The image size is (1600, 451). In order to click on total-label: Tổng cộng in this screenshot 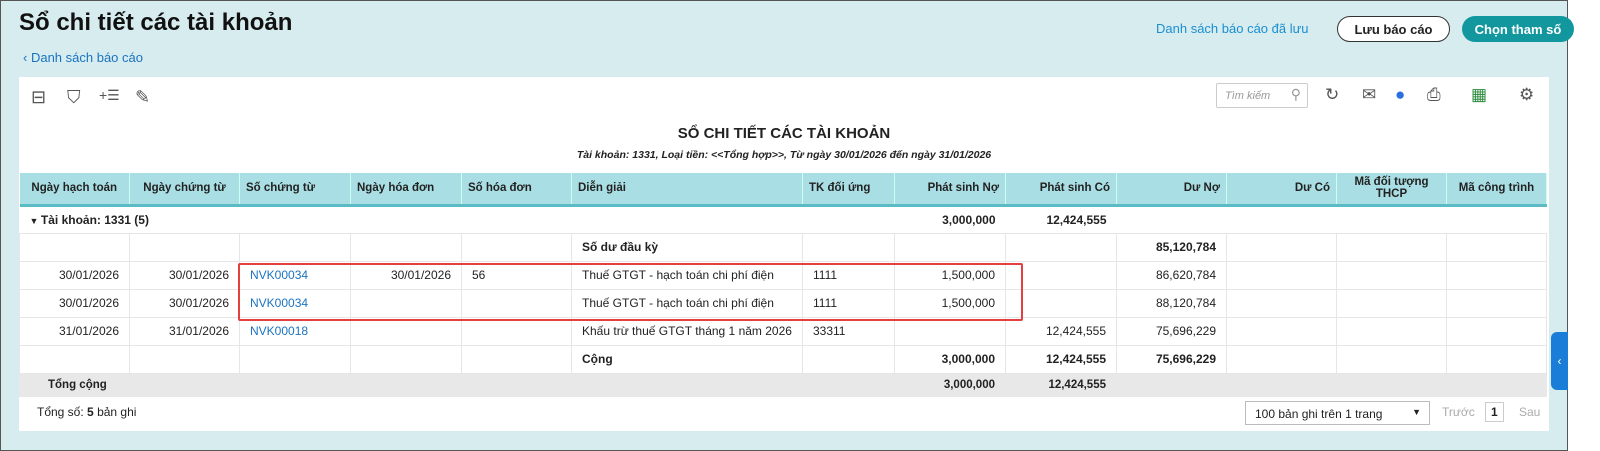, I will do `click(129, 384)`.